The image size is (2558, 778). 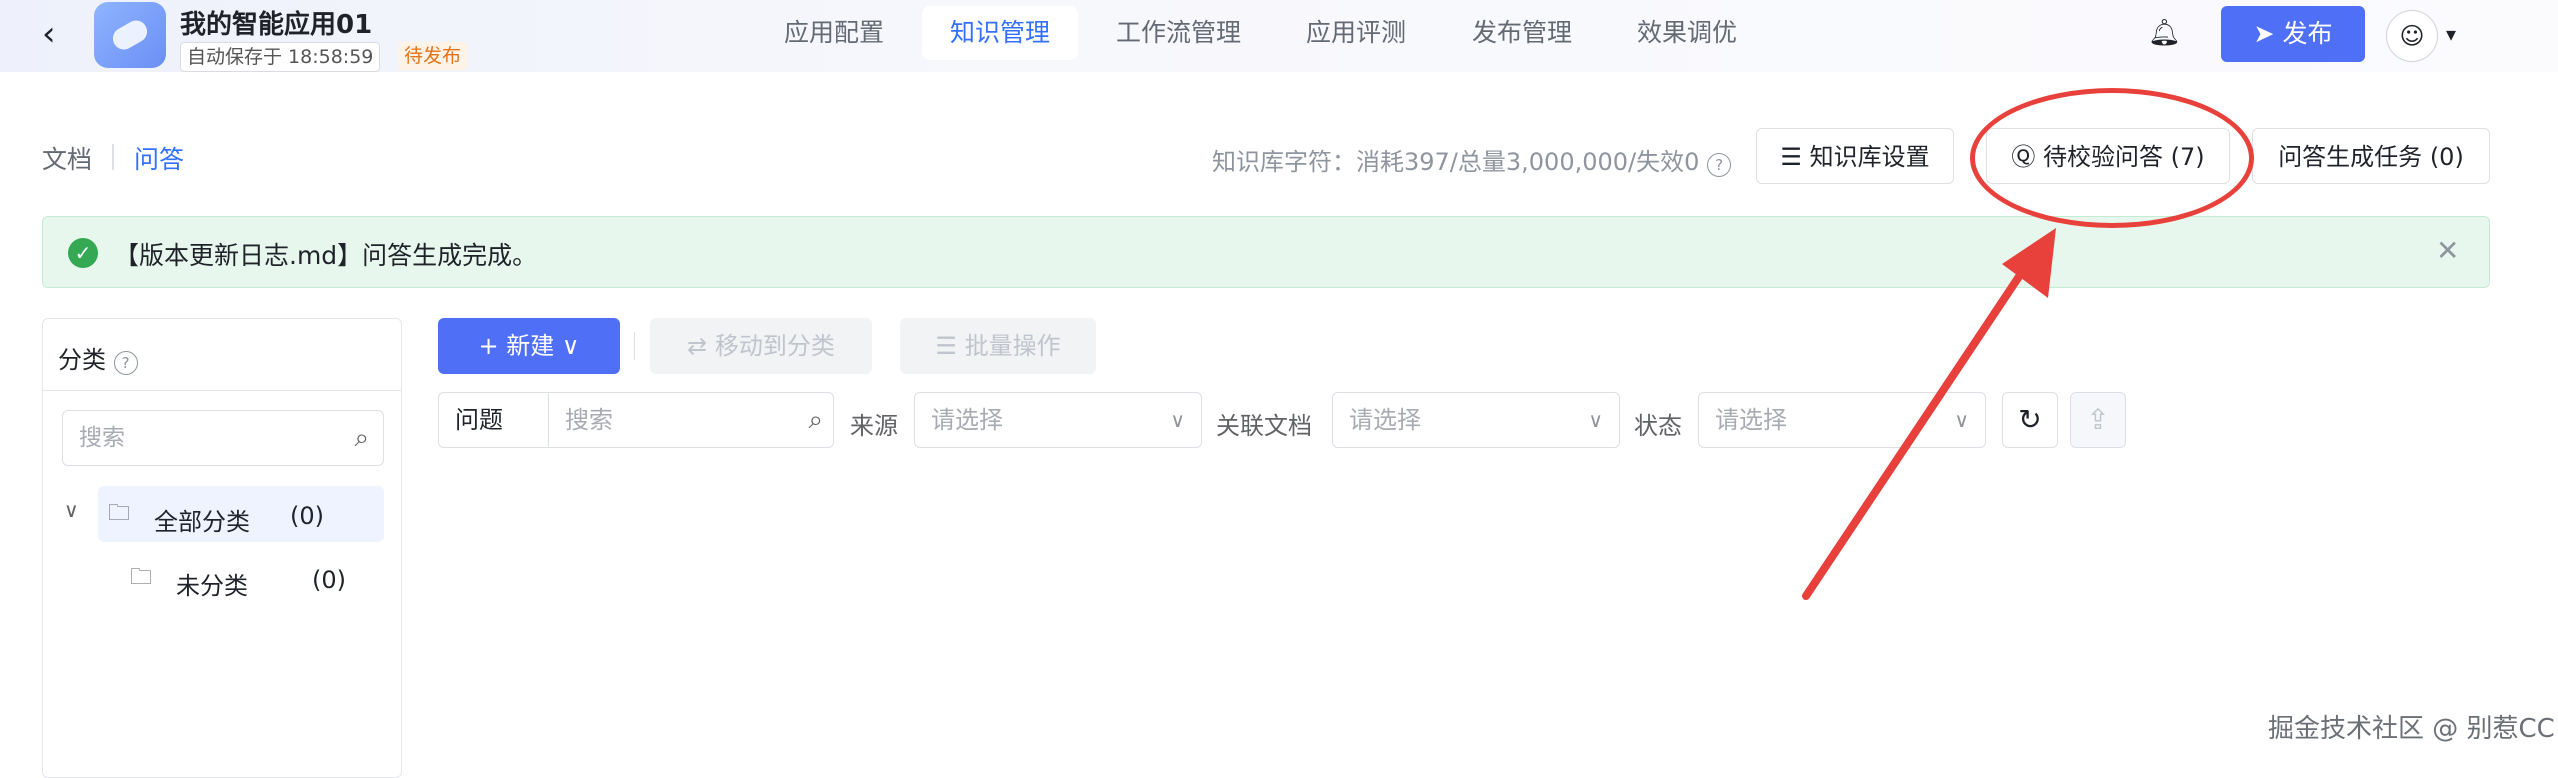 What do you see at coordinates (493, 420) in the screenshot?
I see `question-filter-label: 问题` at bounding box center [493, 420].